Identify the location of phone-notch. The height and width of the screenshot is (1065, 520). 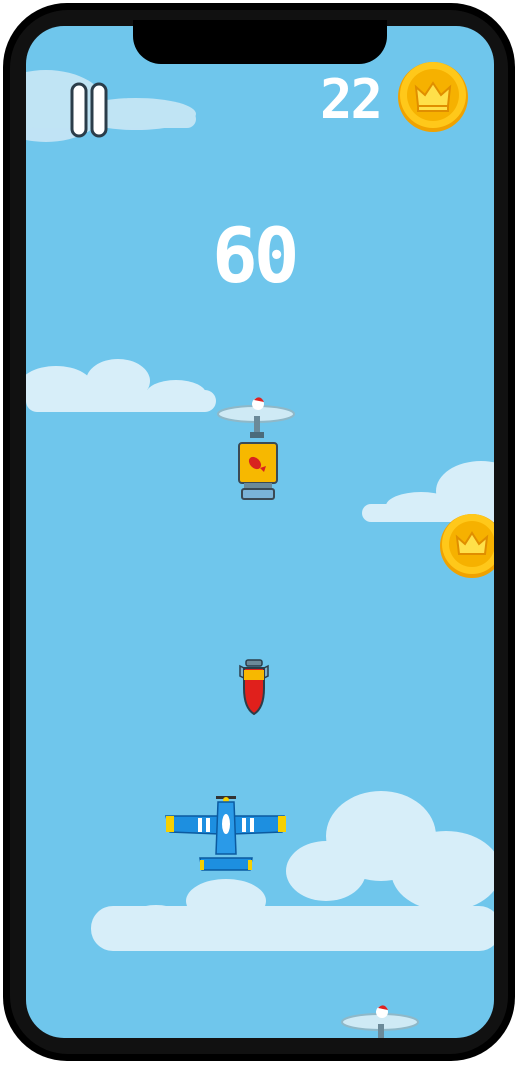
(260, 42).